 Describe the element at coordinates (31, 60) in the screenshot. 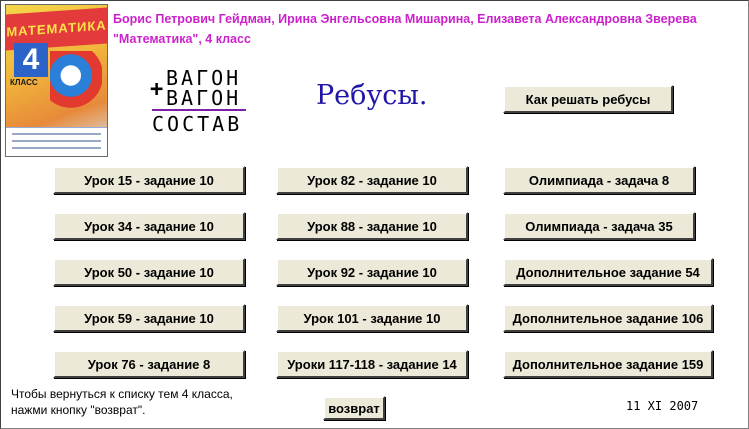

I see `cover-grade: 4` at that location.